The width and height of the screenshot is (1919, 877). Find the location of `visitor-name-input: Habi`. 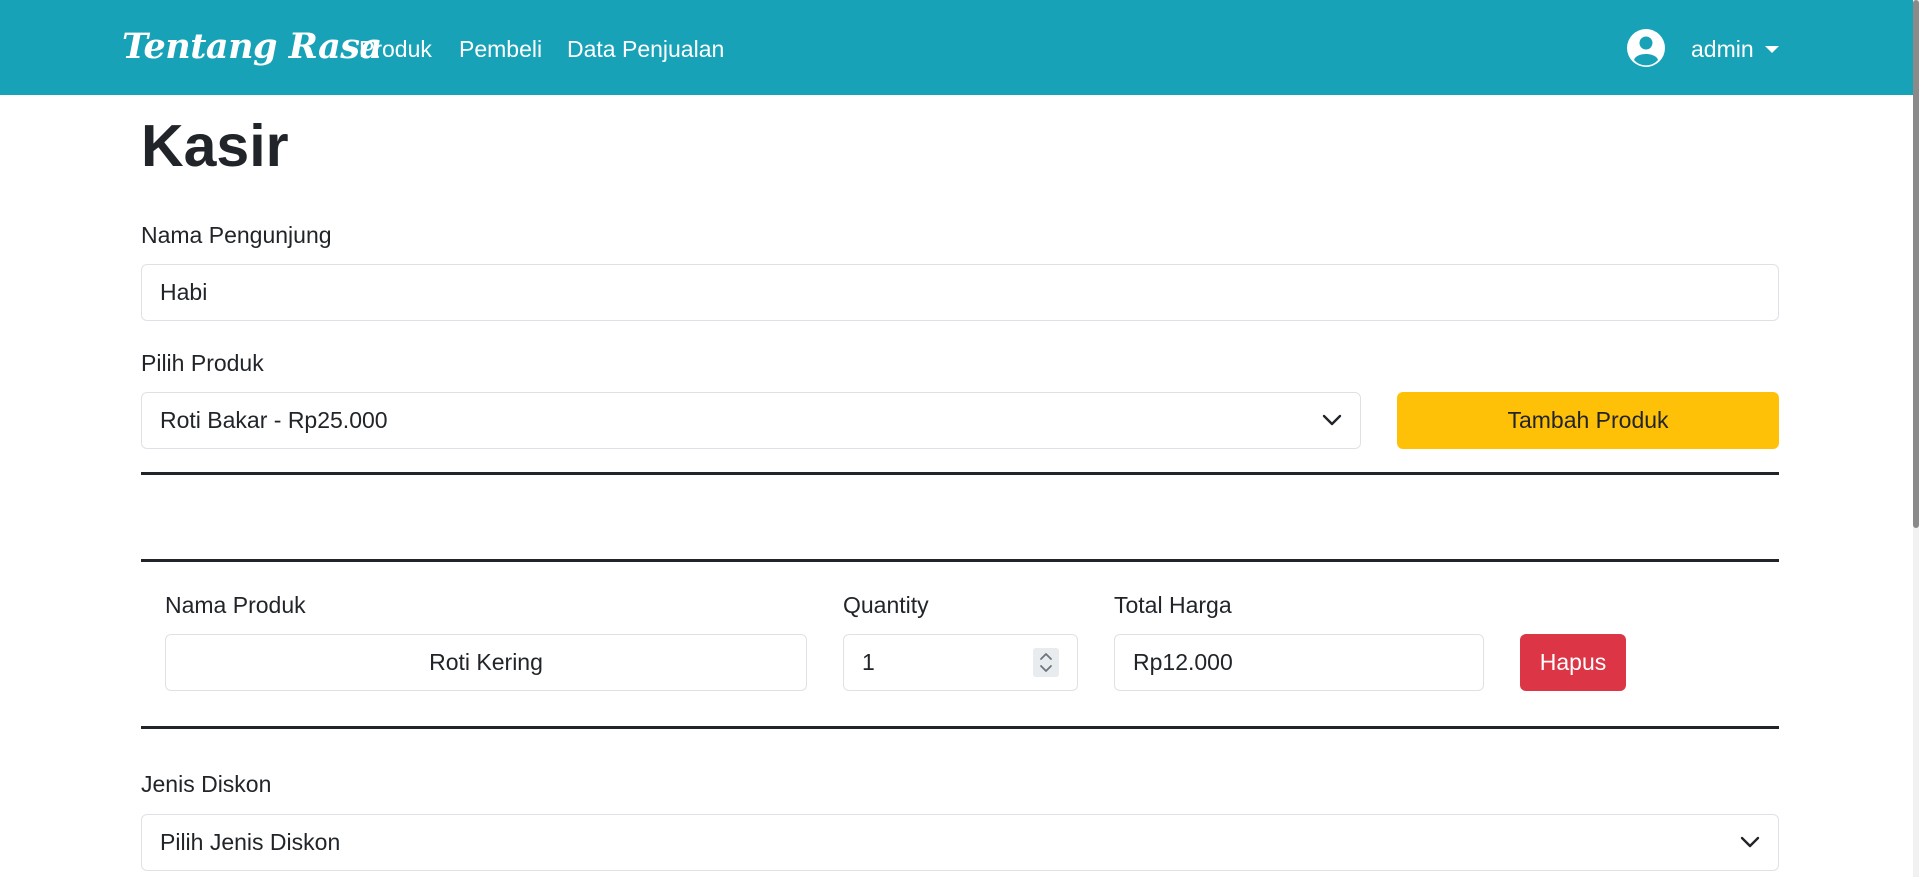

visitor-name-input: Habi is located at coordinates (960, 292).